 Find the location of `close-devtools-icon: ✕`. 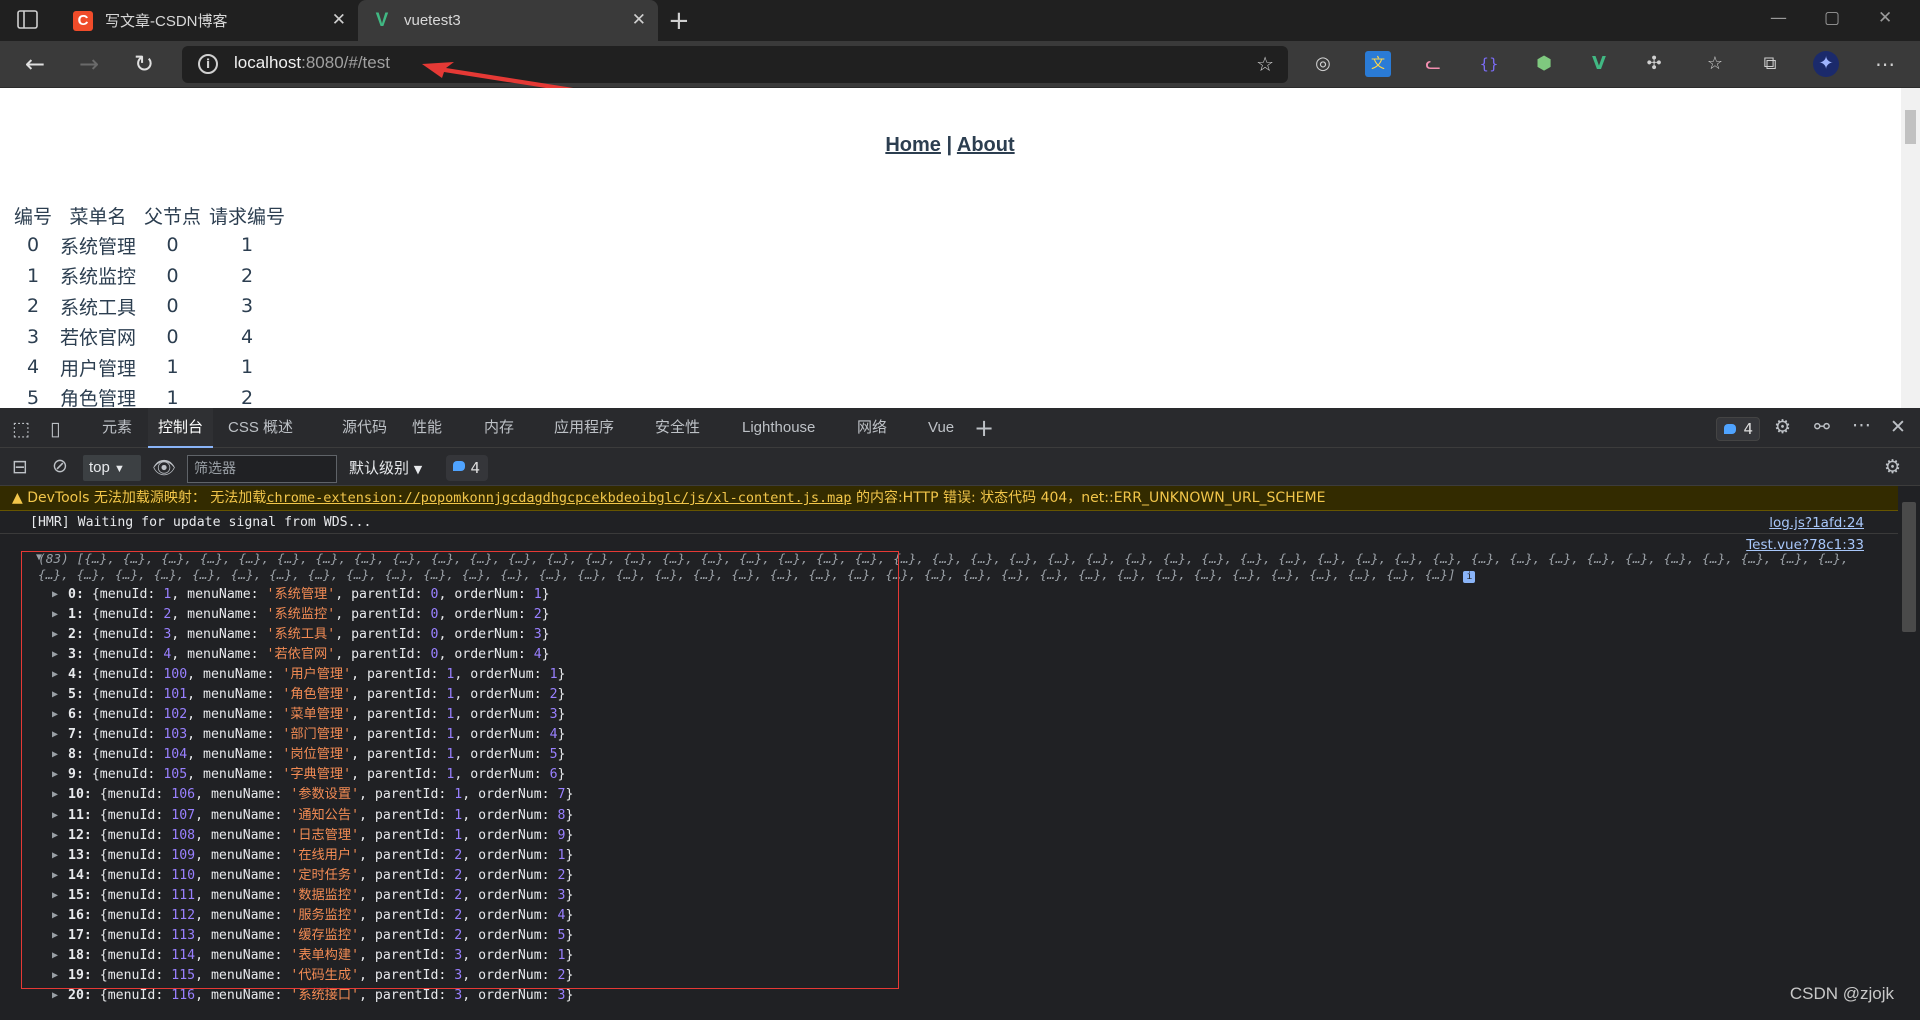

close-devtools-icon: ✕ is located at coordinates (1898, 427).